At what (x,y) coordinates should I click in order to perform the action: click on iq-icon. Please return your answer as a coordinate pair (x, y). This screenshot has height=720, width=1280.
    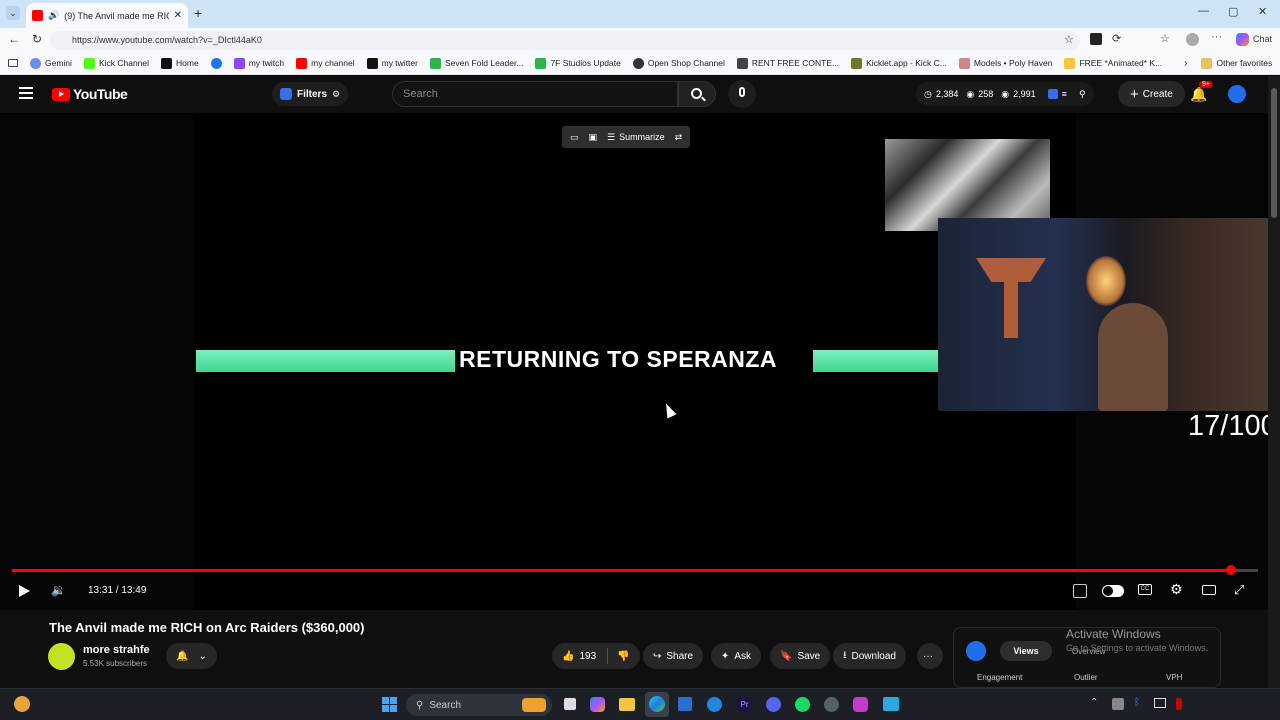
    Looking at the image, I should click on (1052, 94).